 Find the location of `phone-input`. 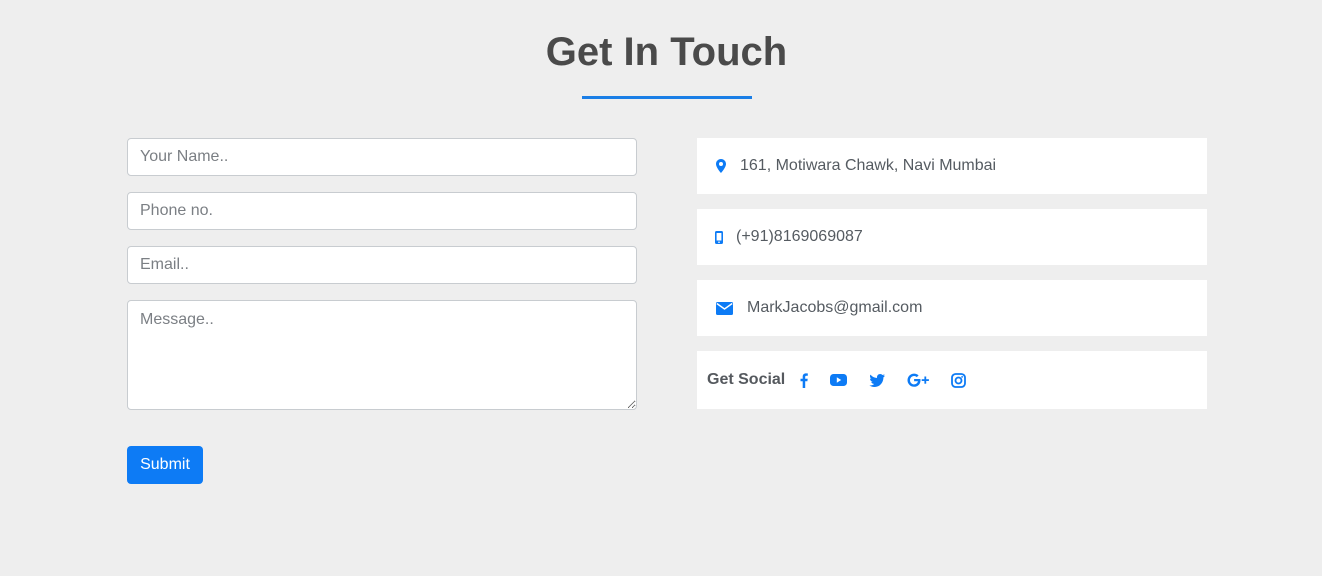

phone-input is located at coordinates (382, 211).